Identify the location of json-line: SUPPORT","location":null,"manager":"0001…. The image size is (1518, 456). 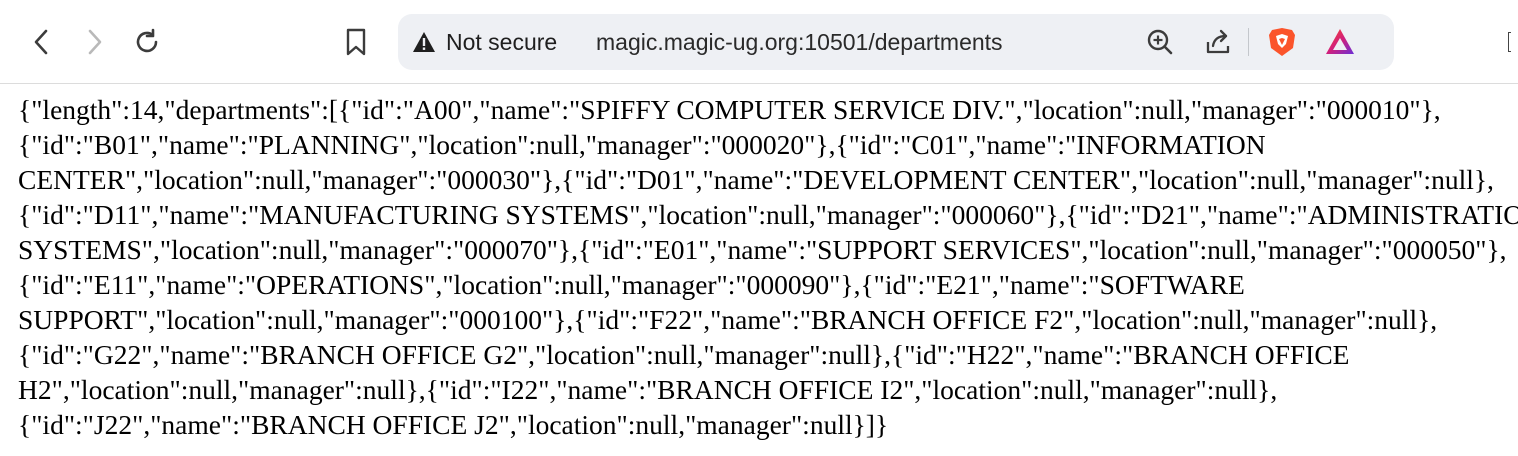
(728, 319).